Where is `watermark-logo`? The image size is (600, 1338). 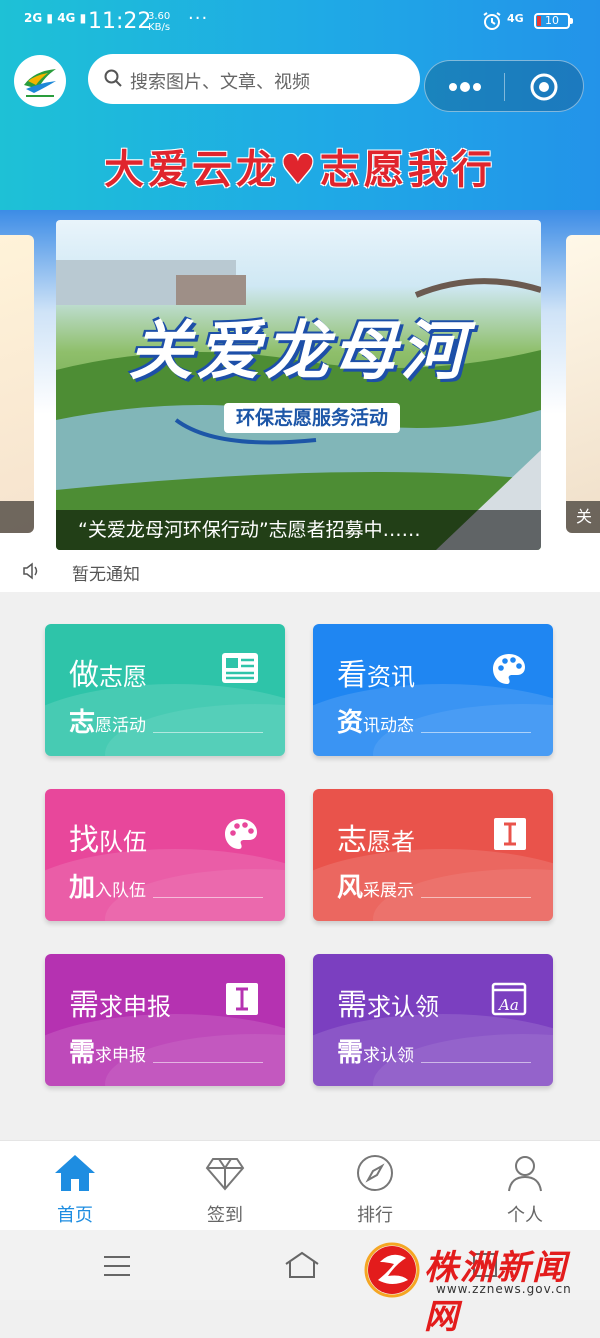
watermark-logo is located at coordinates (392, 1270).